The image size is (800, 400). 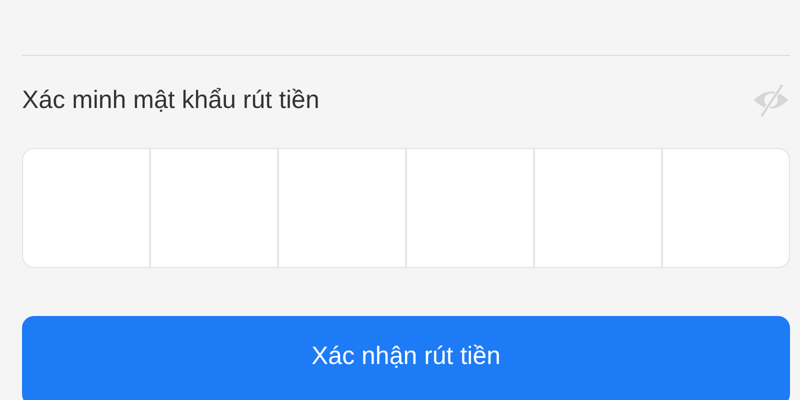 What do you see at coordinates (771, 100) in the screenshot?
I see `eye-off-icon` at bounding box center [771, 100].